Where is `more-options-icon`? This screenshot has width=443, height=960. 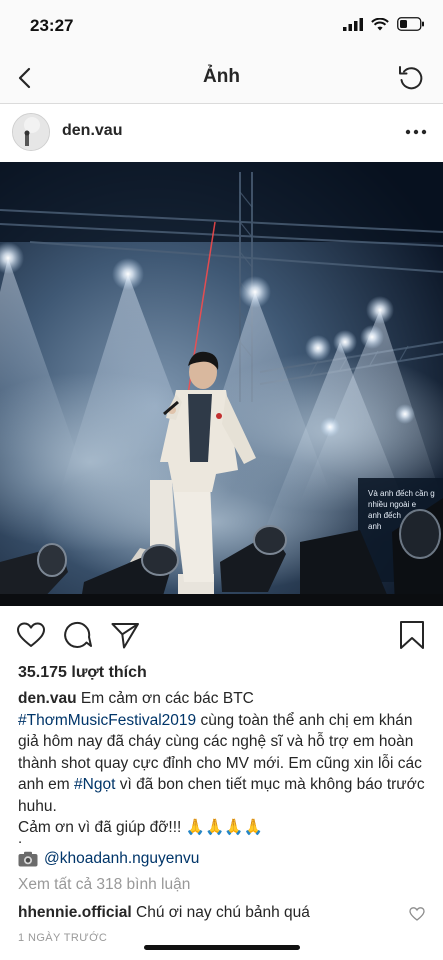 more-options-icon is located at coordinates (416, 132).